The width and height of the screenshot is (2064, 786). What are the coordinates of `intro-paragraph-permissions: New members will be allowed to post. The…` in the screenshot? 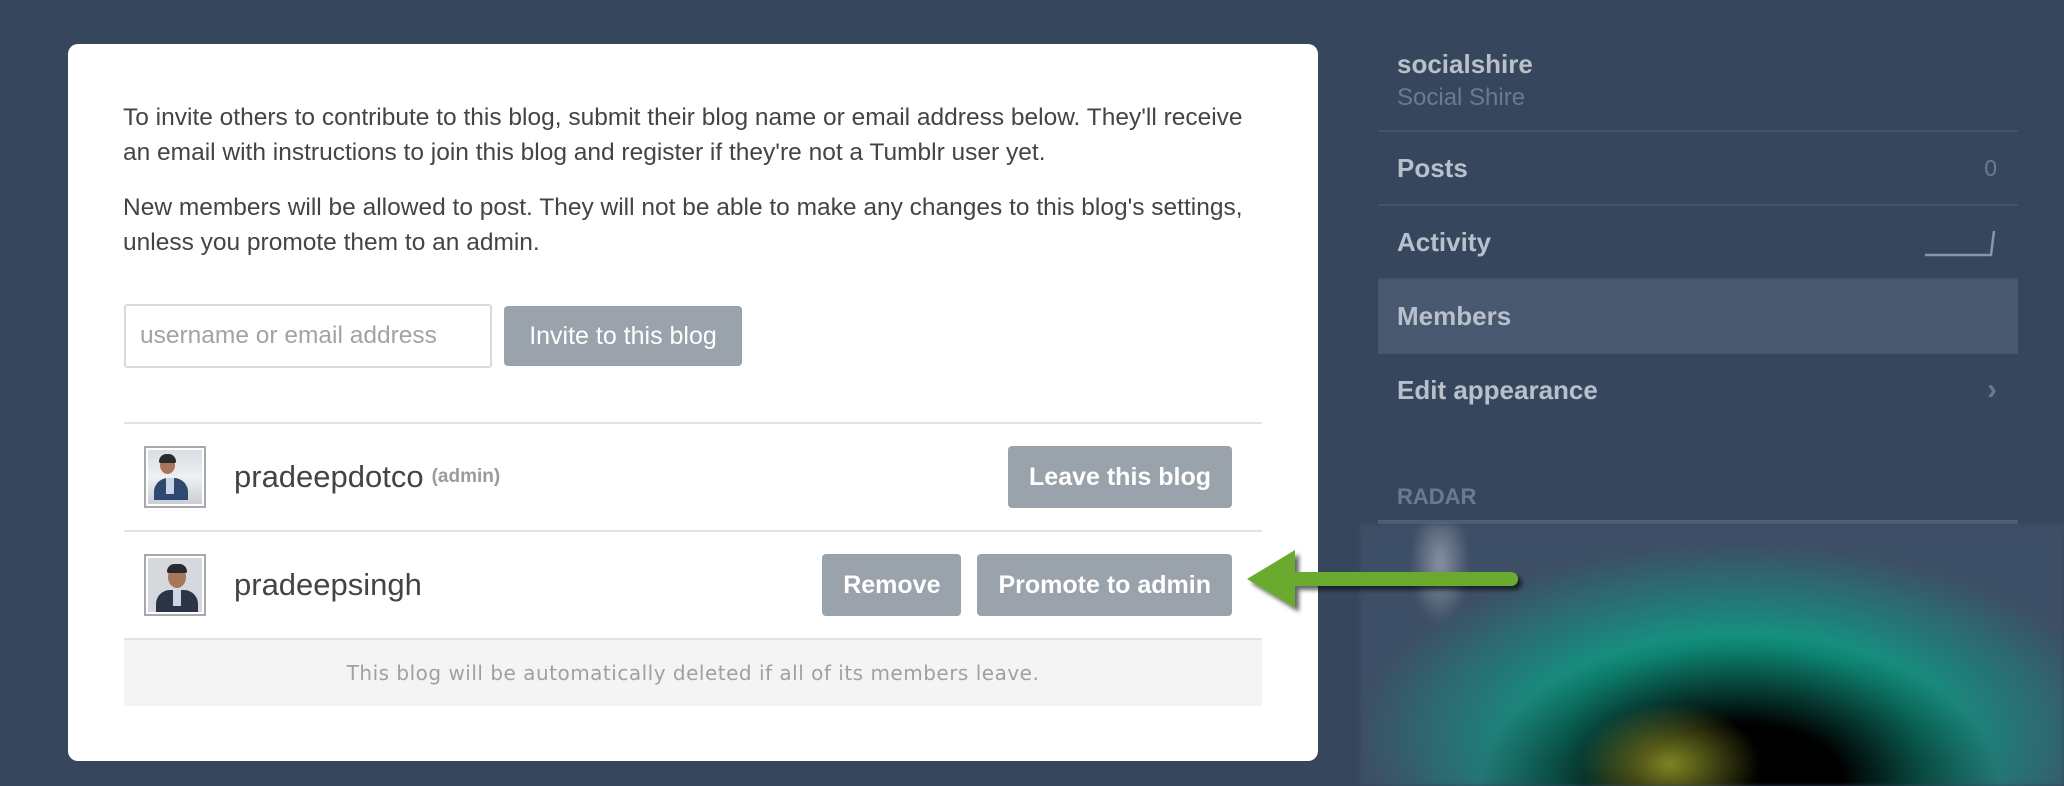 It's located at (683, 225).